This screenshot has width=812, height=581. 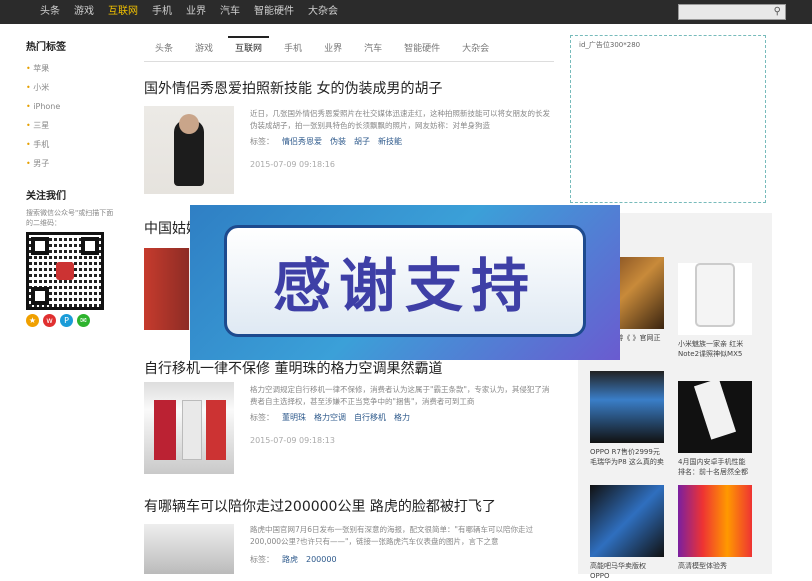 What do you see at coordinates (618, 571) in the screenshot?
I see `recommend-caption: 高能吧马华卖版权OPPO` at bounding box center [618, 571].